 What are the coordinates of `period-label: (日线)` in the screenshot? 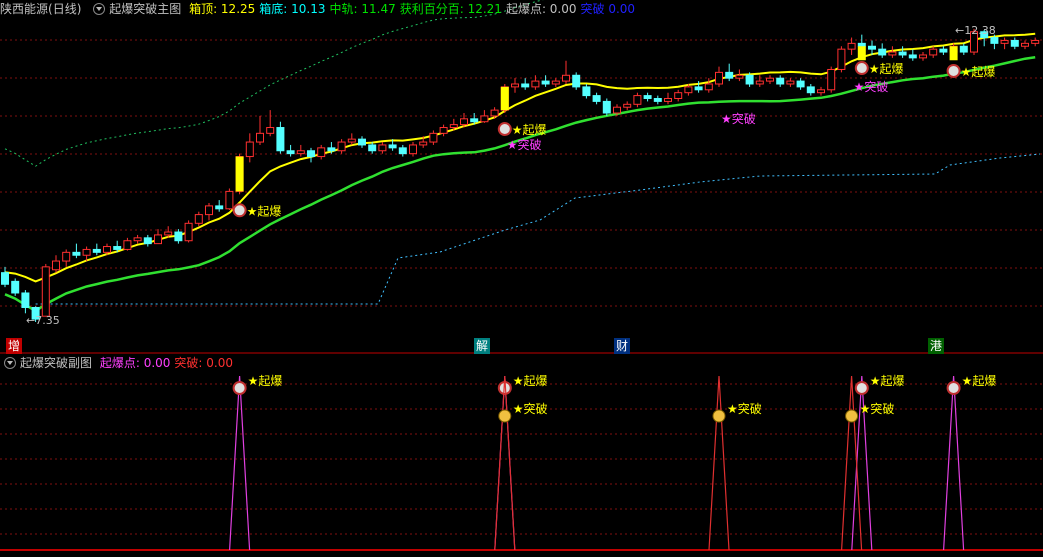 It's located at (65, 9).